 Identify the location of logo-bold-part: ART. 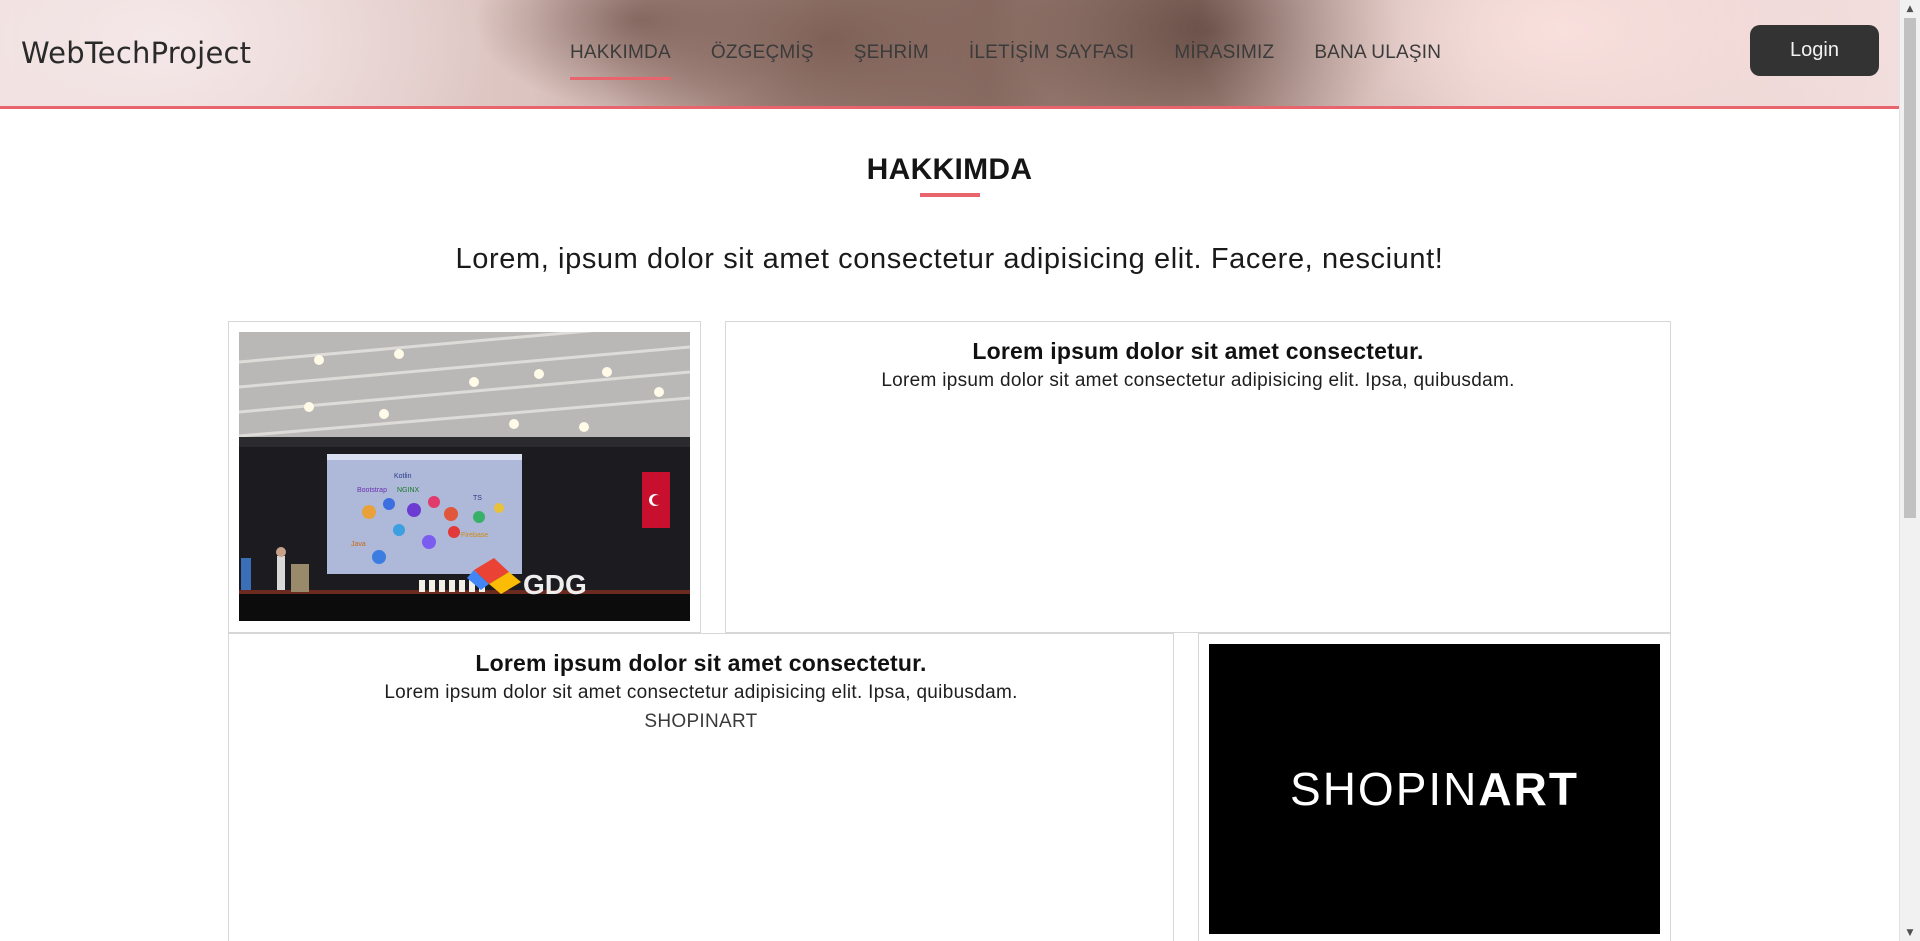
(1528, 789).